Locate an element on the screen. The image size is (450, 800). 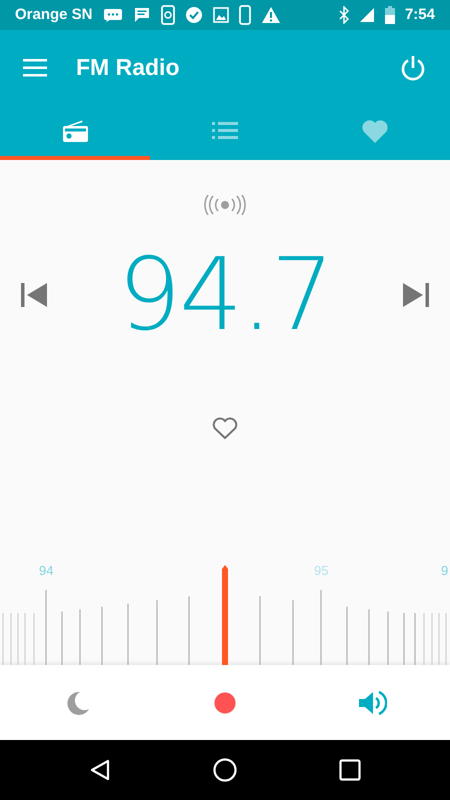
record-icon is located at coordinates (225, 702).